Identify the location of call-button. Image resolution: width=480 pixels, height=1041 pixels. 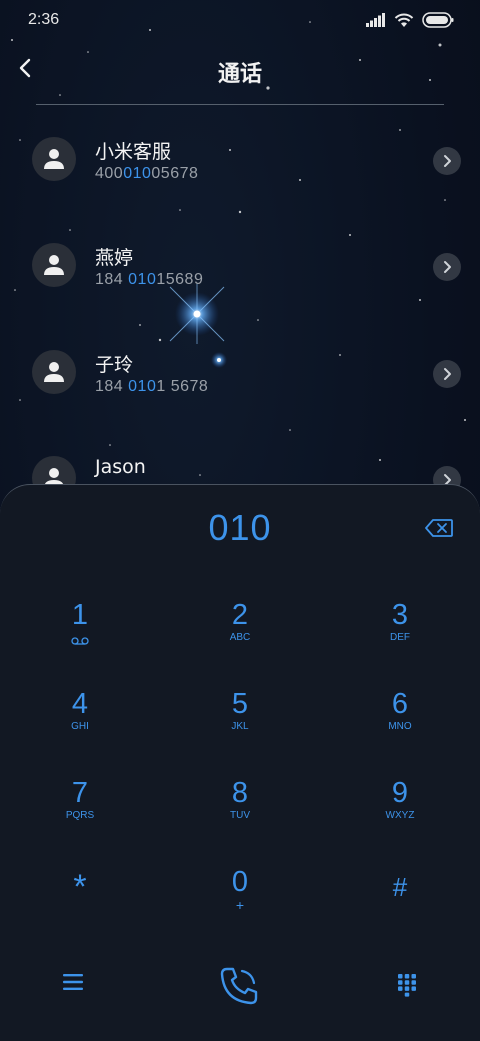
(239, 988).